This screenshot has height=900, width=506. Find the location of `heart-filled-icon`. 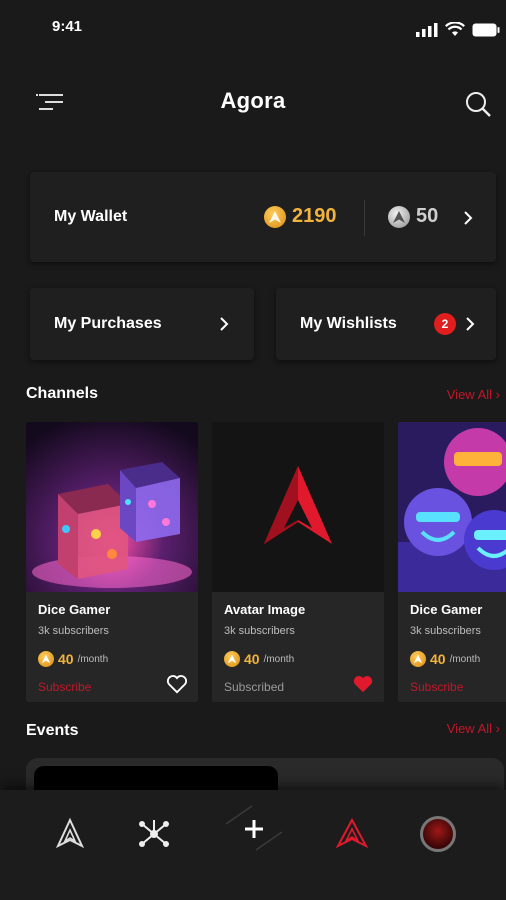

heart-filled-icon is located at coordinates (363, 684).